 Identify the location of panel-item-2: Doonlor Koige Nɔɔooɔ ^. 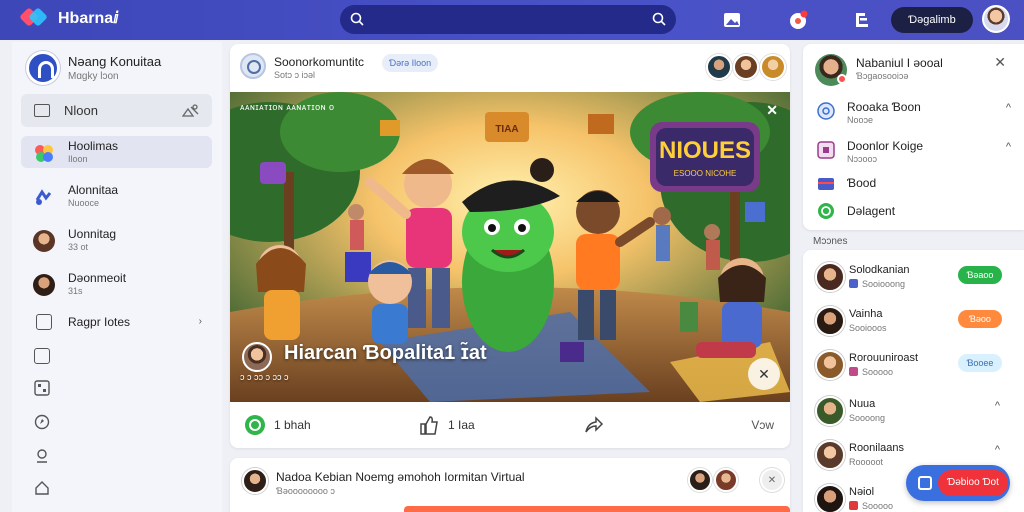
(915, 151).